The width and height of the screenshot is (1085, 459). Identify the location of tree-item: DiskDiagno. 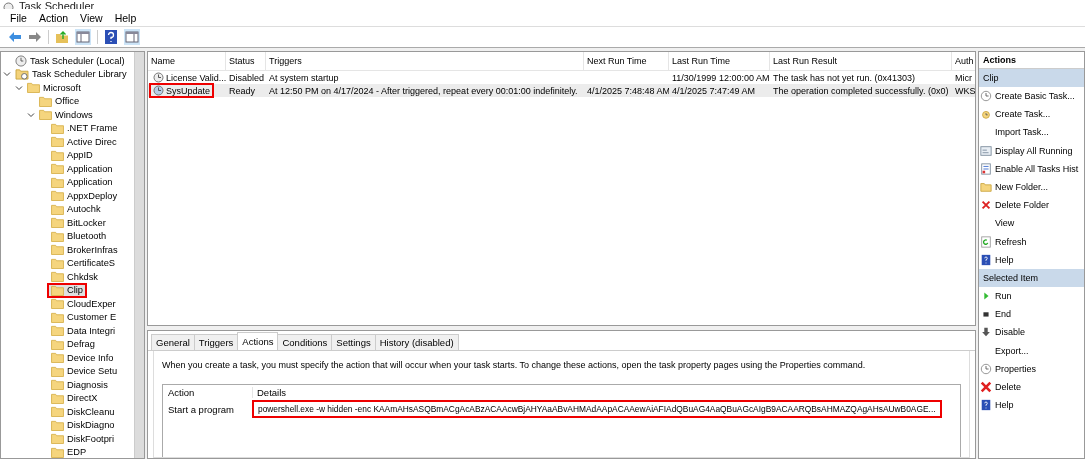
(83, 425).